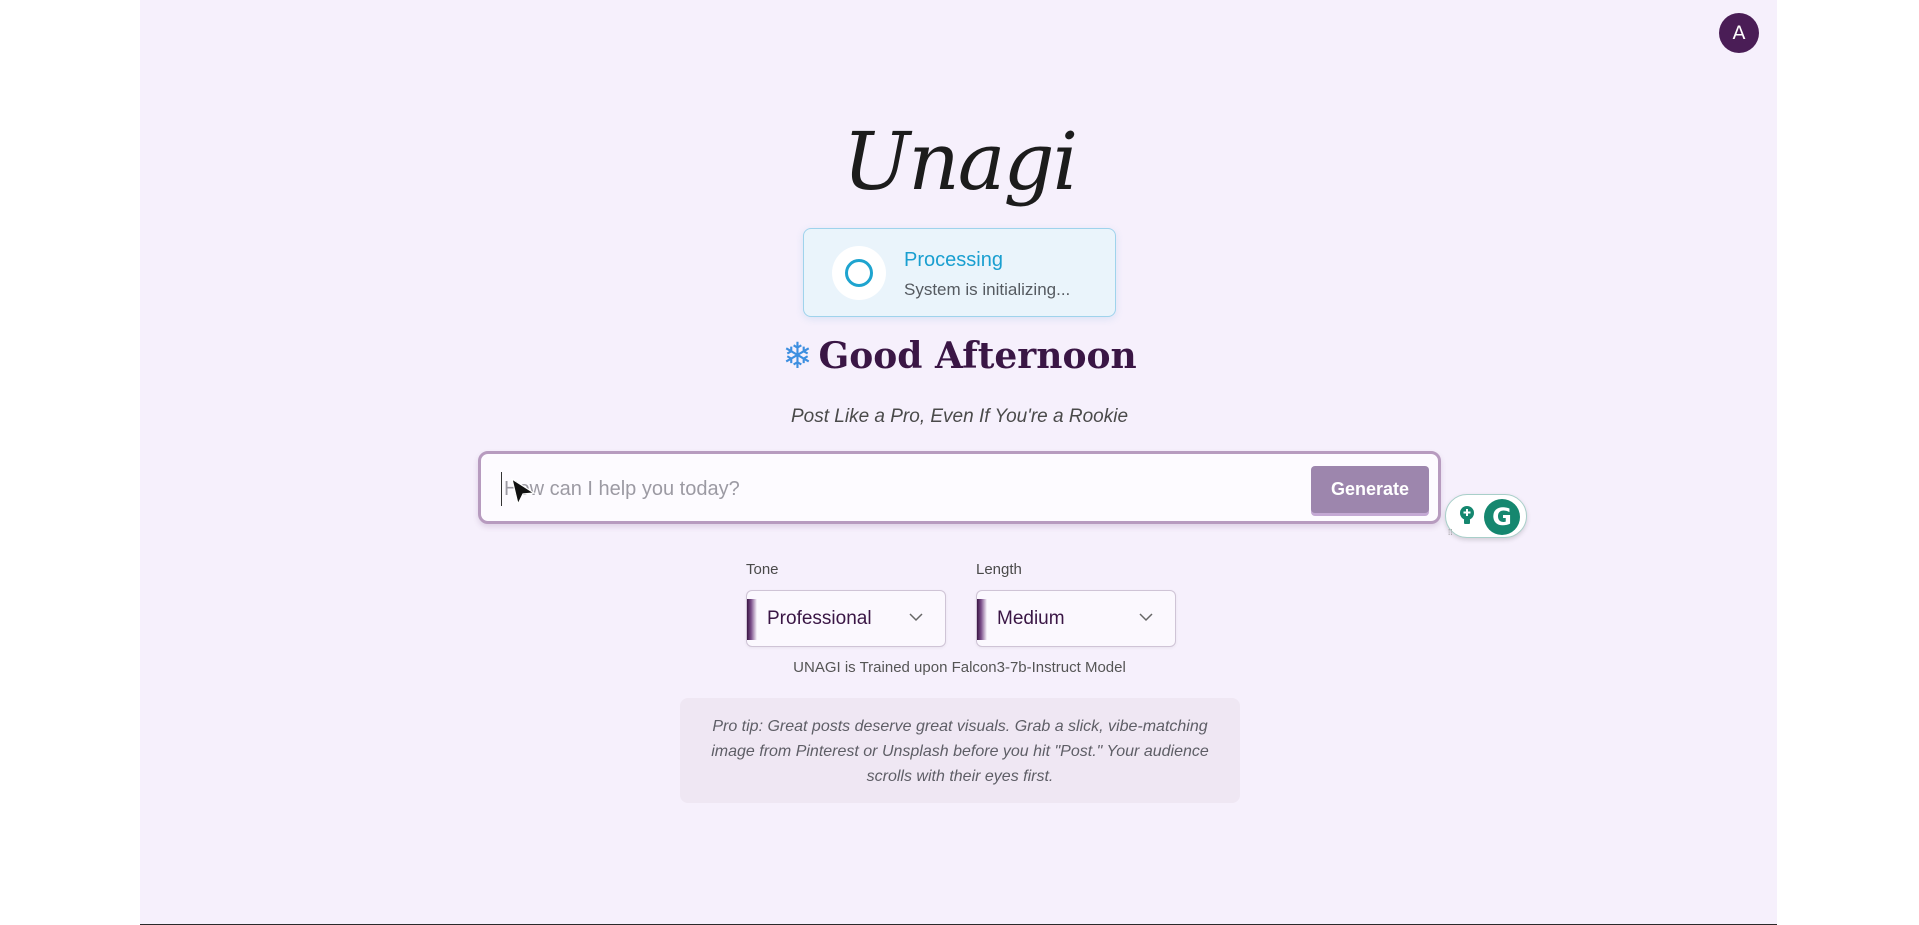  I want to click on length-select: Medium, so click(1076, 618).